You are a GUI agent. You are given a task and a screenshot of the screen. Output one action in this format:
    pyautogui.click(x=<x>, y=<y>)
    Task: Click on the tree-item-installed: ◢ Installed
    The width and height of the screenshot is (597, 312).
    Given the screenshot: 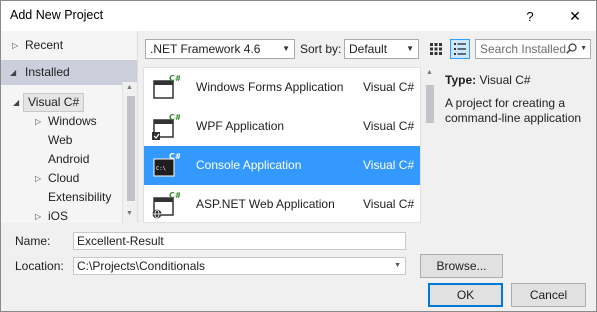 What is the action you would take?
    pyautogui.click(x=69, y=72)
    